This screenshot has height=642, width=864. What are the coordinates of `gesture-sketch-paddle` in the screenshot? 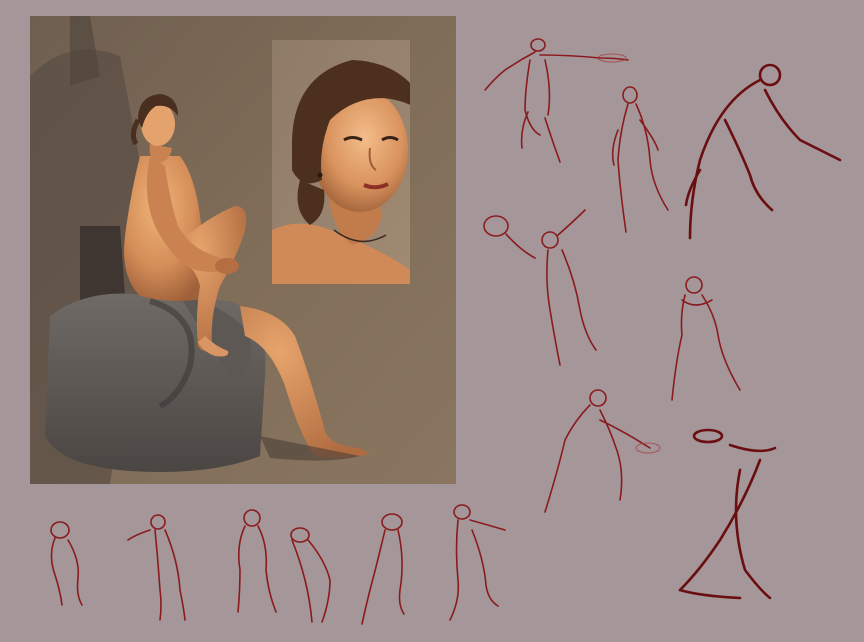 It's located at (602, 451).